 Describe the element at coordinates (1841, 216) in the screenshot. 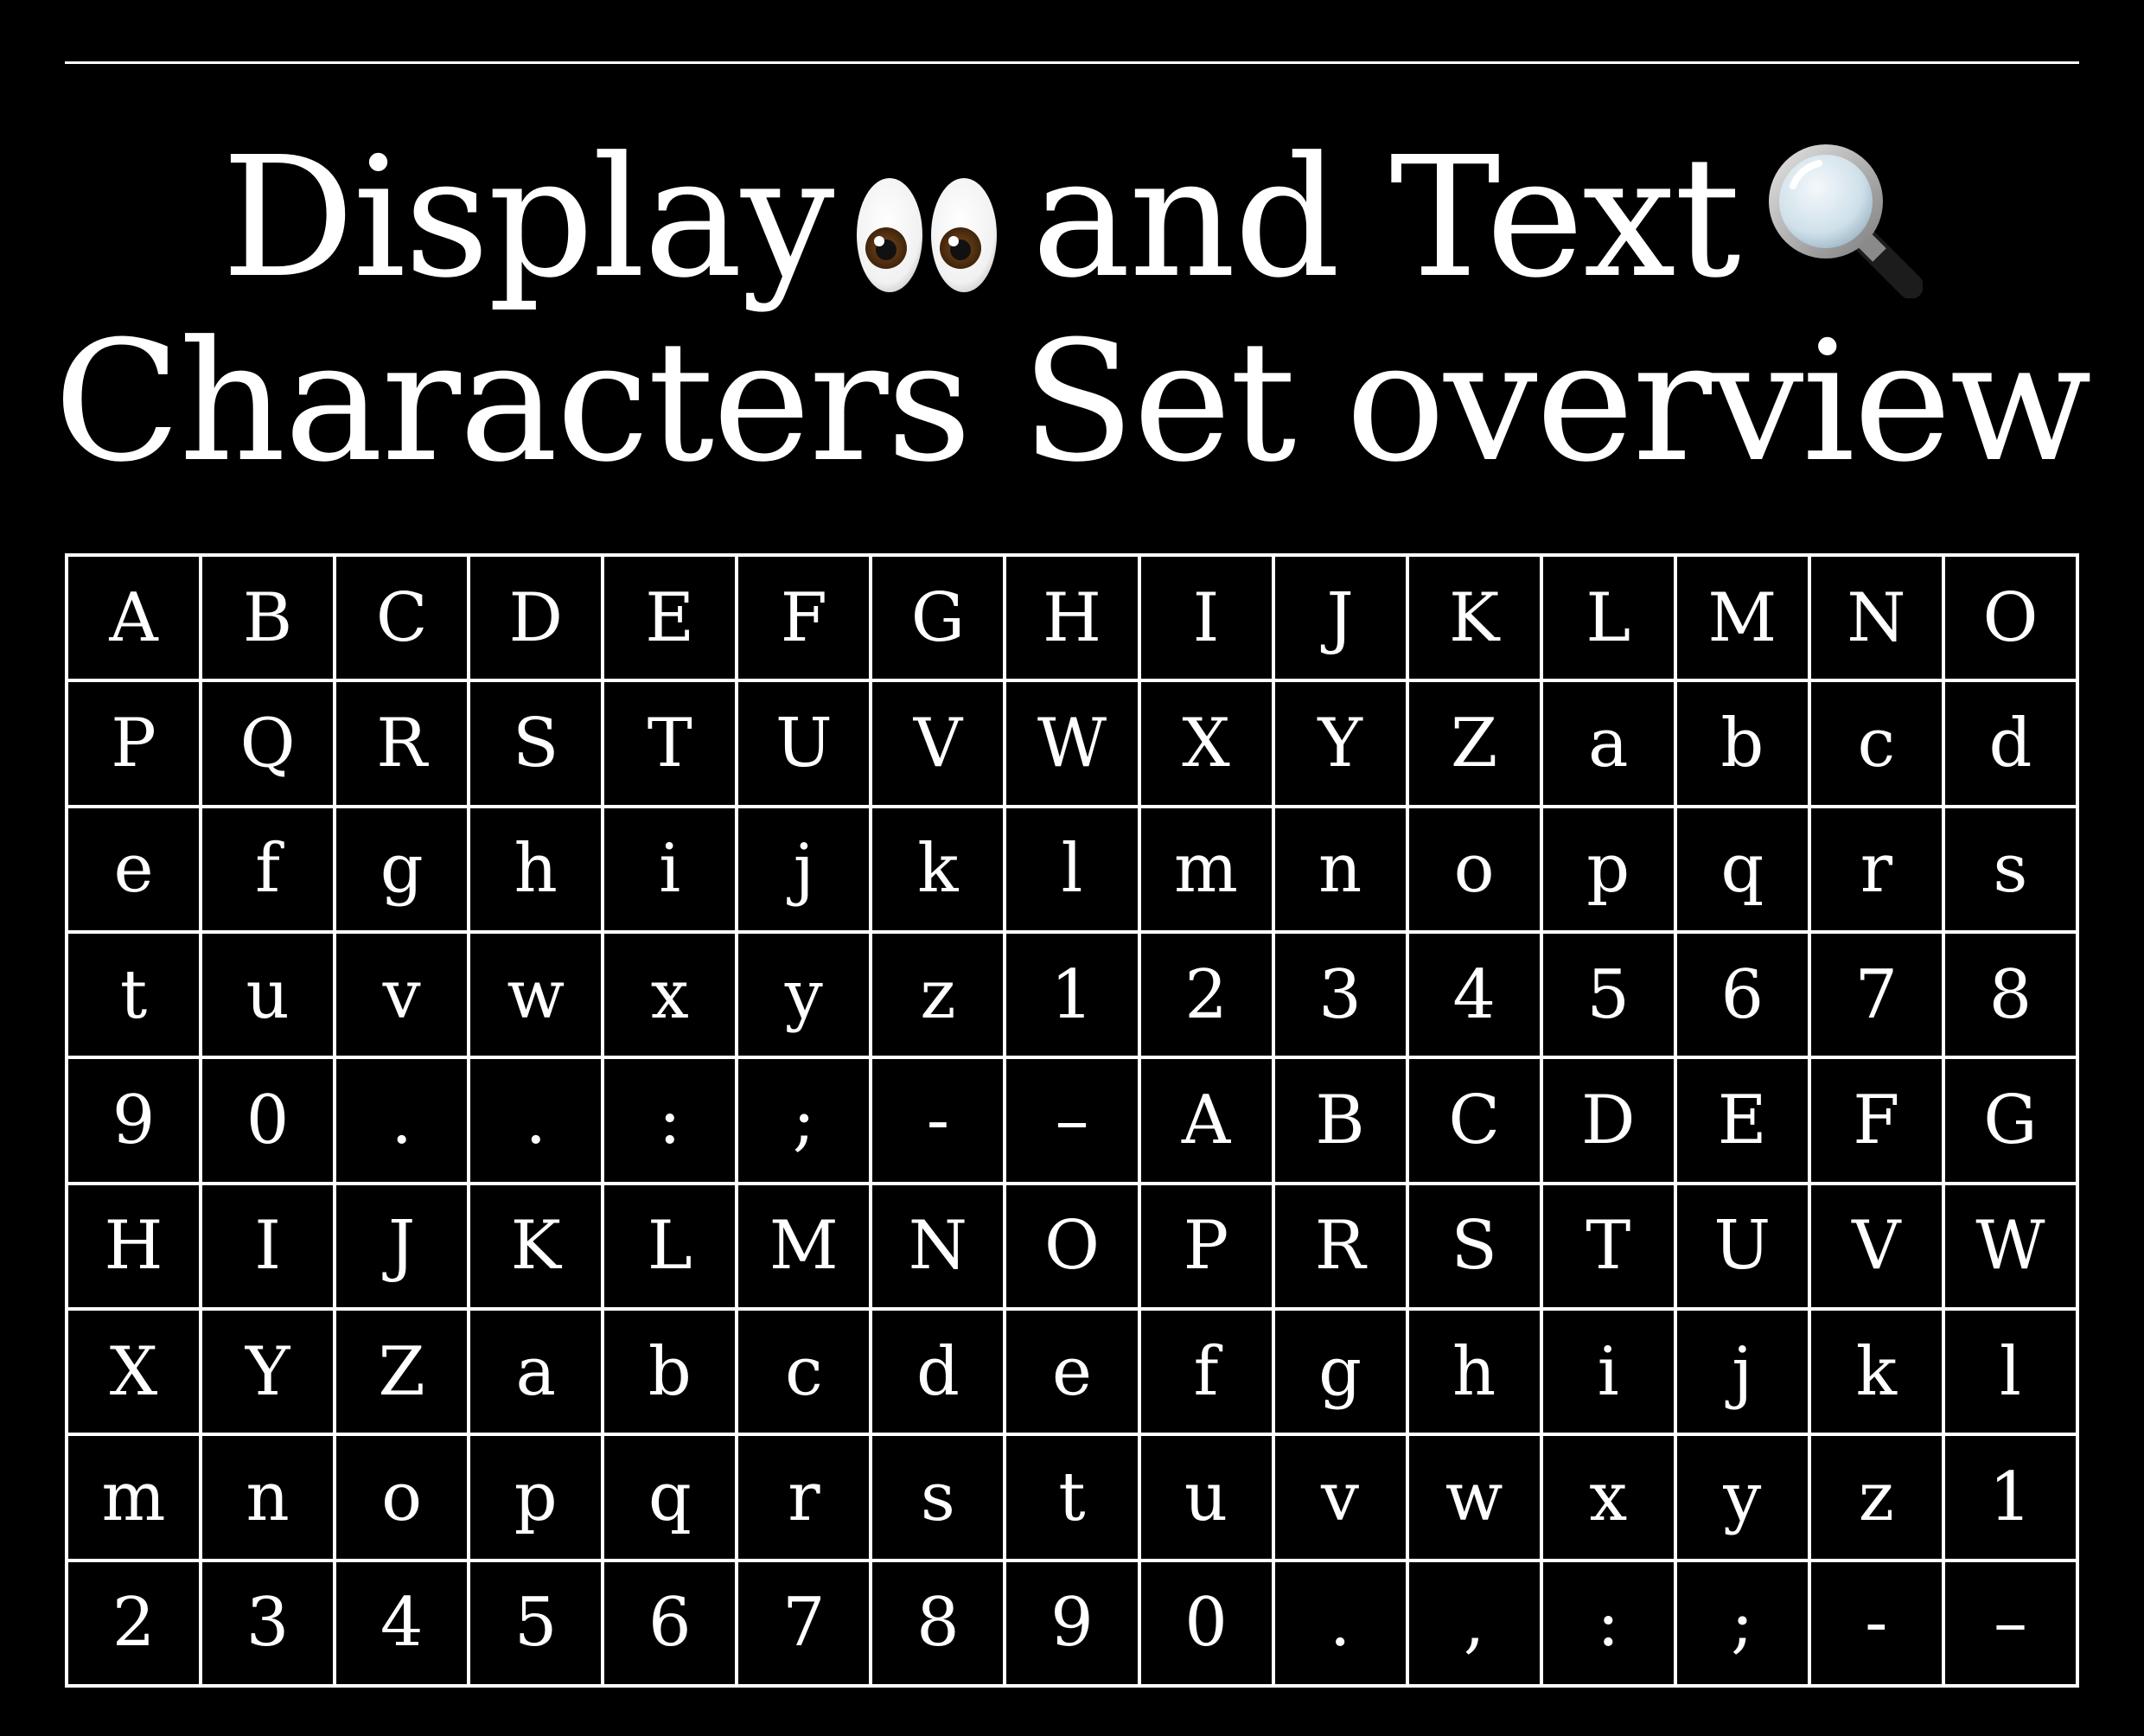

I see `magnifying-glass-icon` at that location.